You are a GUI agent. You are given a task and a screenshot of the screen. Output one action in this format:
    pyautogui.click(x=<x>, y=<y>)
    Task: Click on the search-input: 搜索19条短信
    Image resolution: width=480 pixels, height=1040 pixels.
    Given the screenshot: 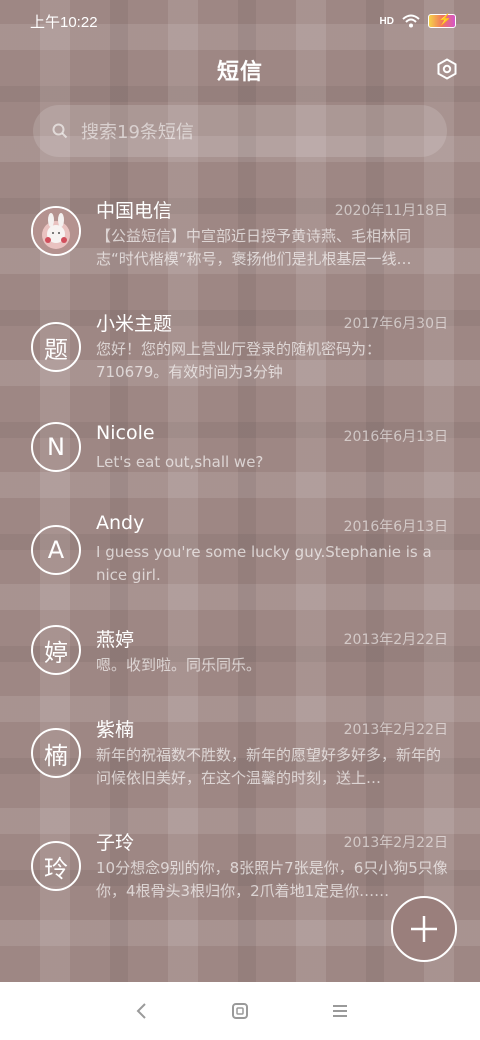 What is the action you would take?
    pyautogui.click(x=240, y=131)
    